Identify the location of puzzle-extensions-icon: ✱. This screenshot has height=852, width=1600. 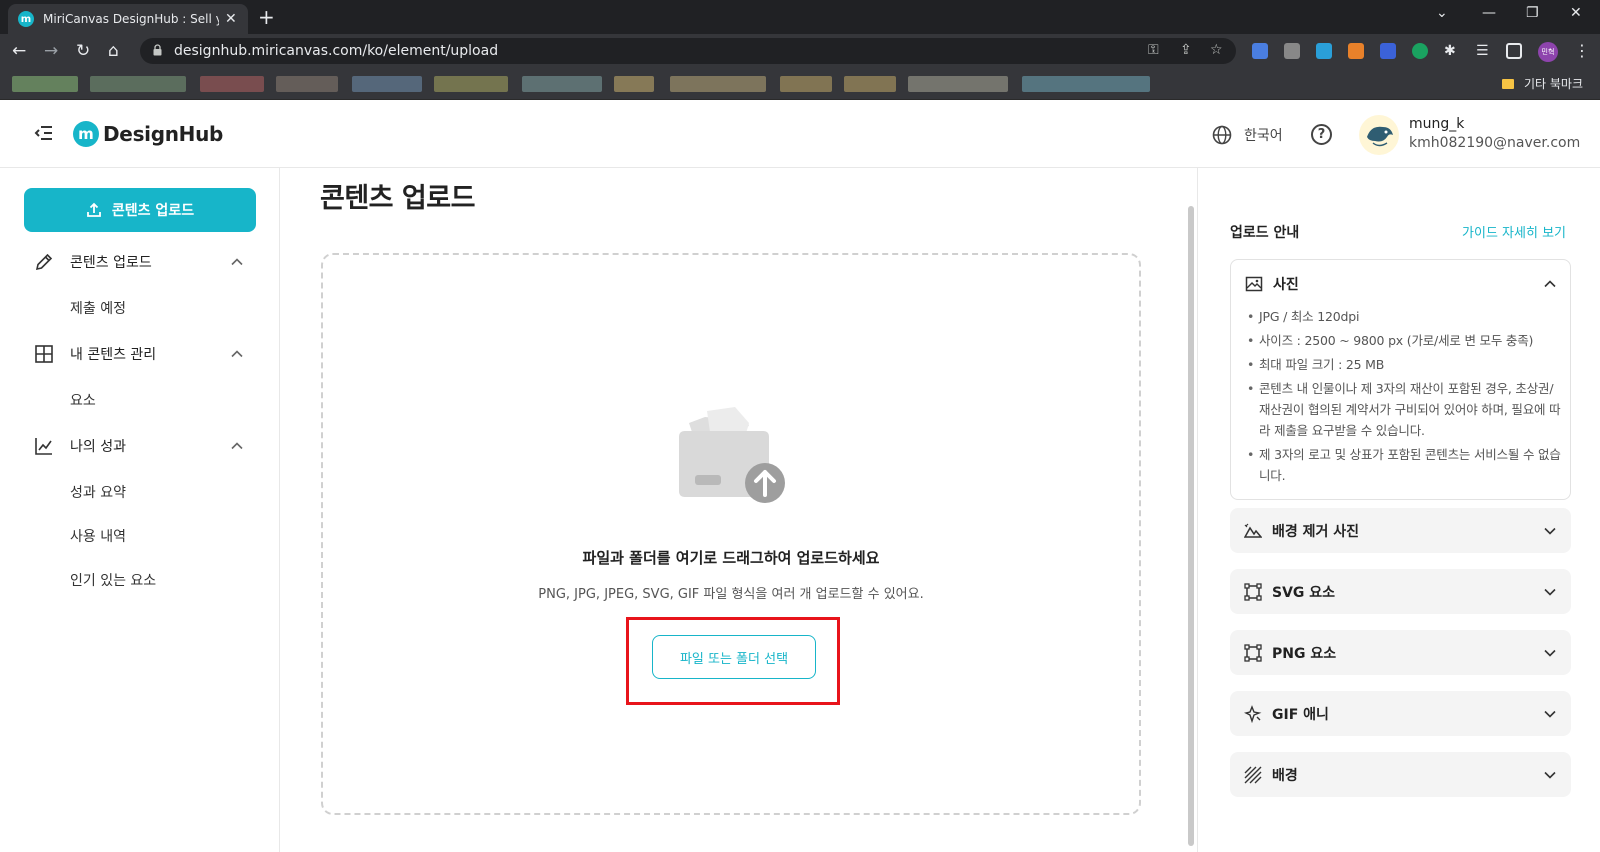
(1452, 51).